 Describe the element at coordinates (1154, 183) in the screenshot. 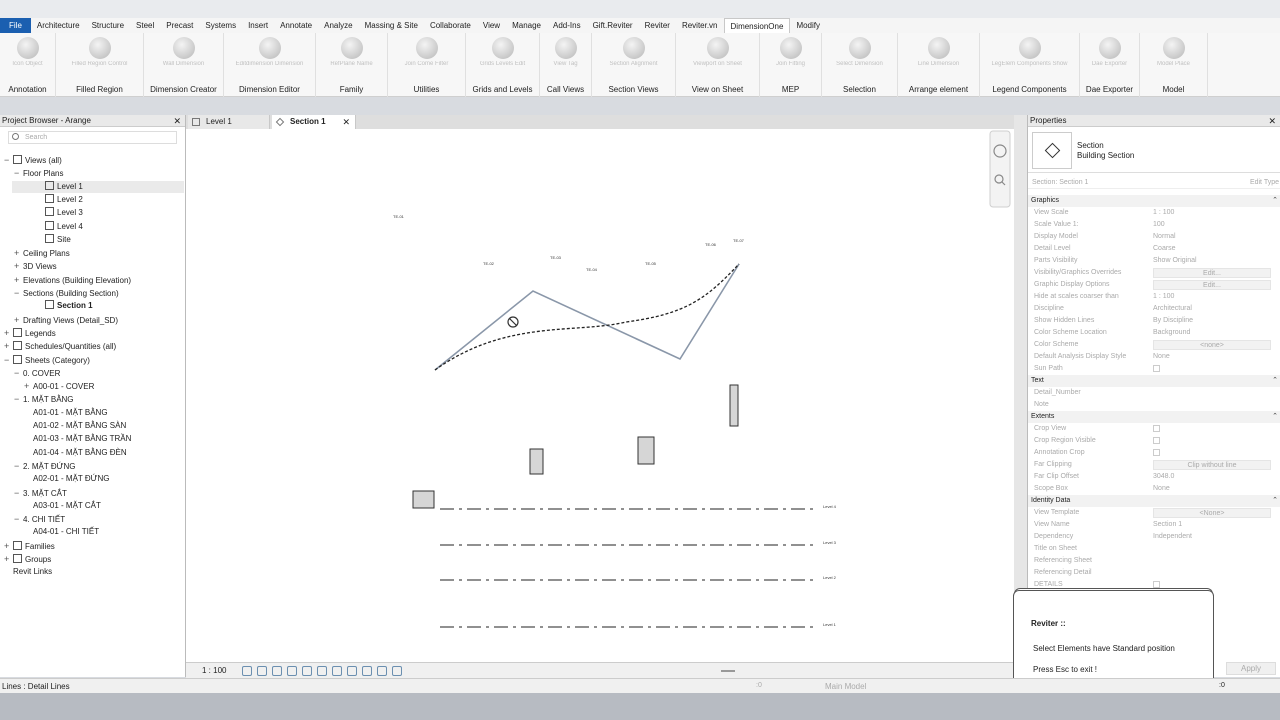

I see `instance-filter: Section: Section 1 Edit Type` at that location.